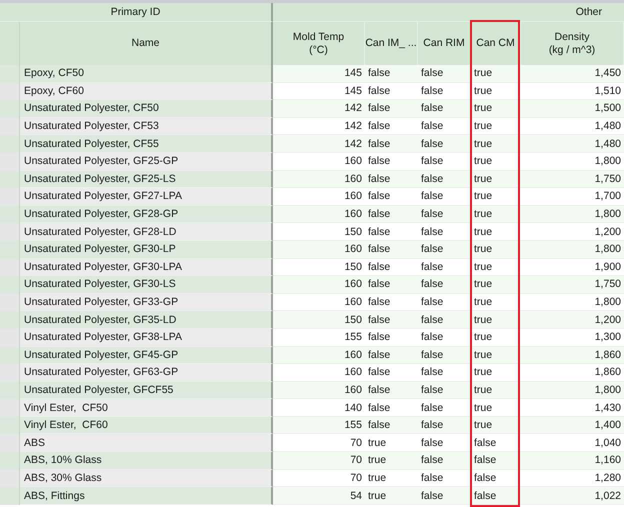  Describe the element at coordinates (146, 355) in the screenshot. I see `table-cell: Unsaturated Polyester, GF45-GP` at that location.